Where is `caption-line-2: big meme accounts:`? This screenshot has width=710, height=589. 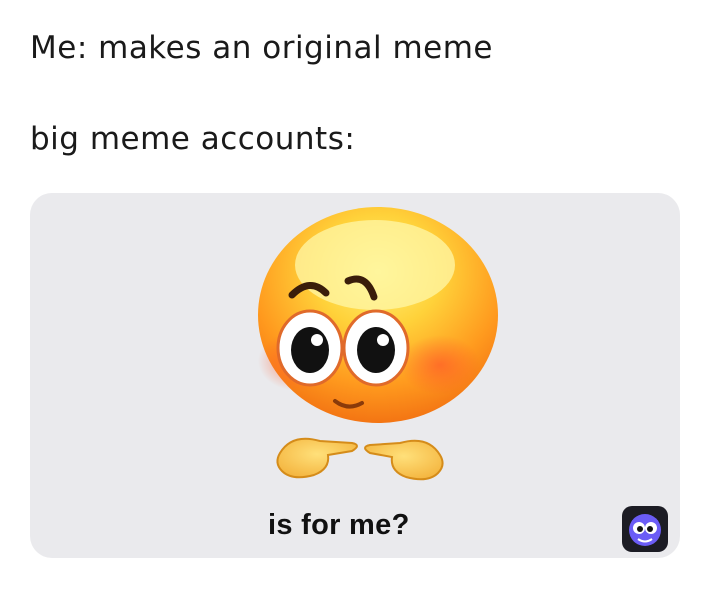
caption-line-2: big meme accounts: is located at coordinates (193, 139).